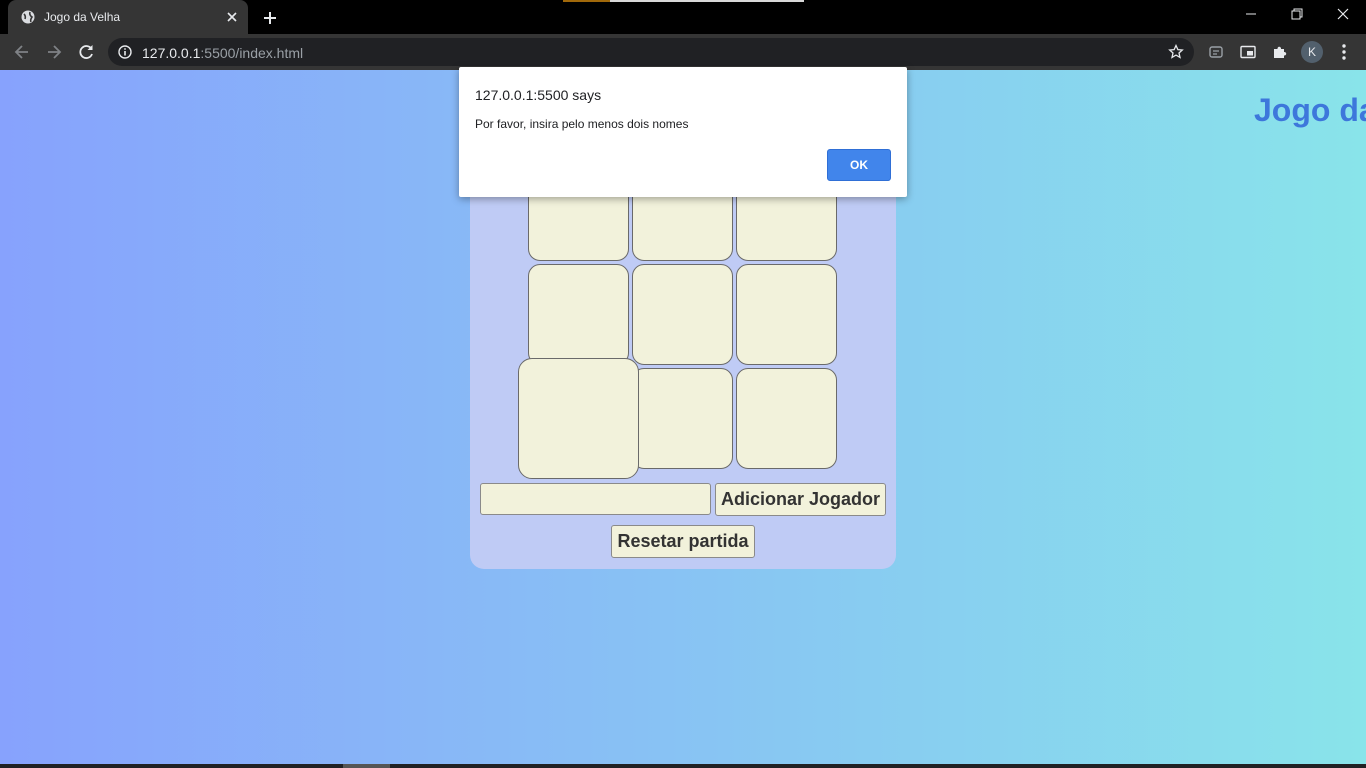 The image size is (1366, 768). I want to click on browser-titlebar: Jogo da Velha, so click(683, 17).